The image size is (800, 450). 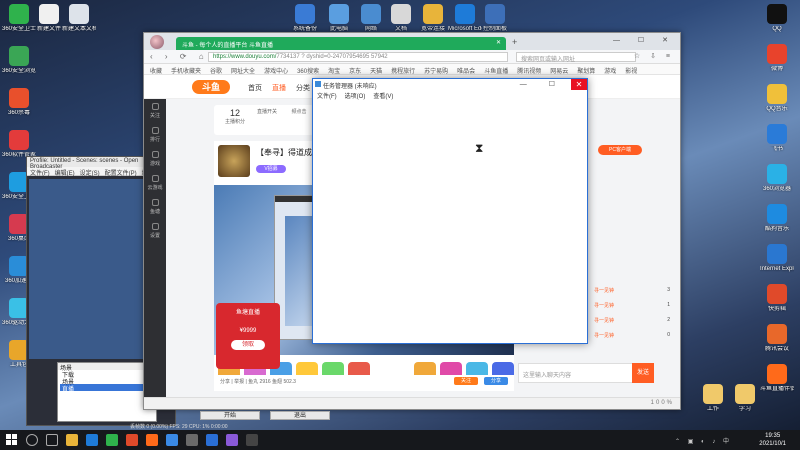 I want to click on side-nav-item: 鱼塘, so click(x=155, y=207).